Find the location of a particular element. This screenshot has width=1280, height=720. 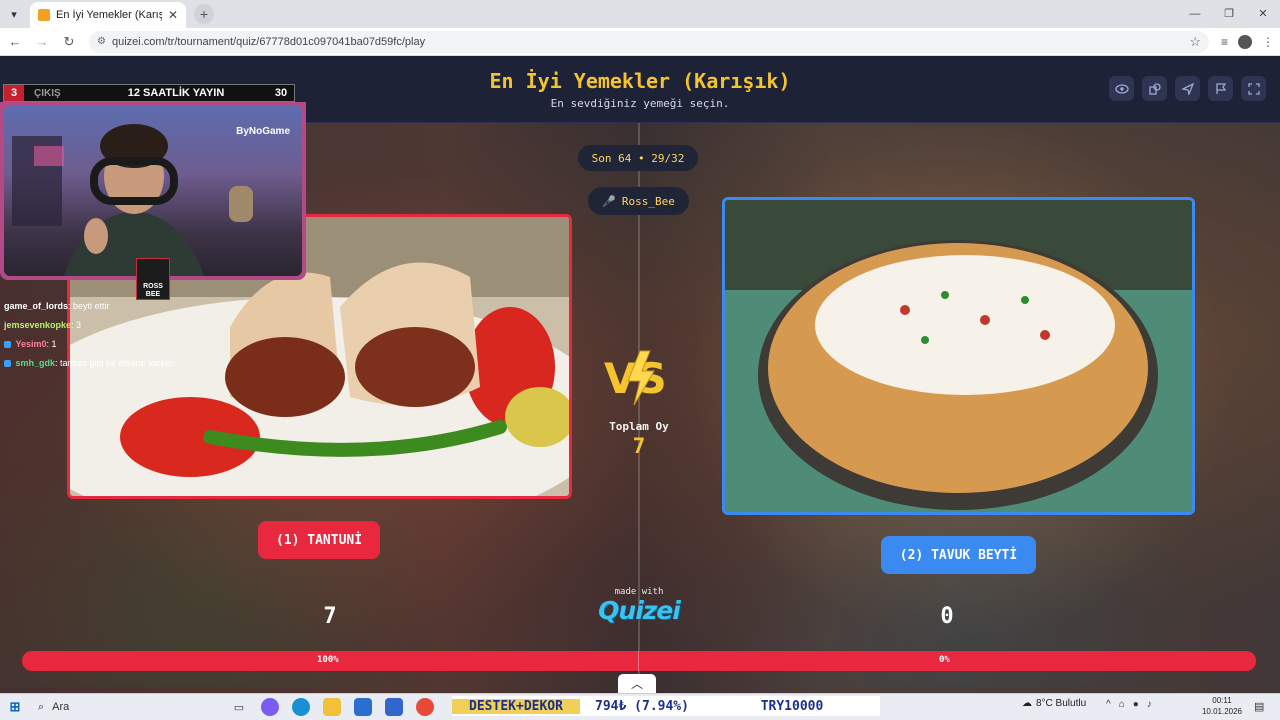

tab-title: En İyi Yemekler (Karışık) - Tier L is located at coordinates (109, 15).